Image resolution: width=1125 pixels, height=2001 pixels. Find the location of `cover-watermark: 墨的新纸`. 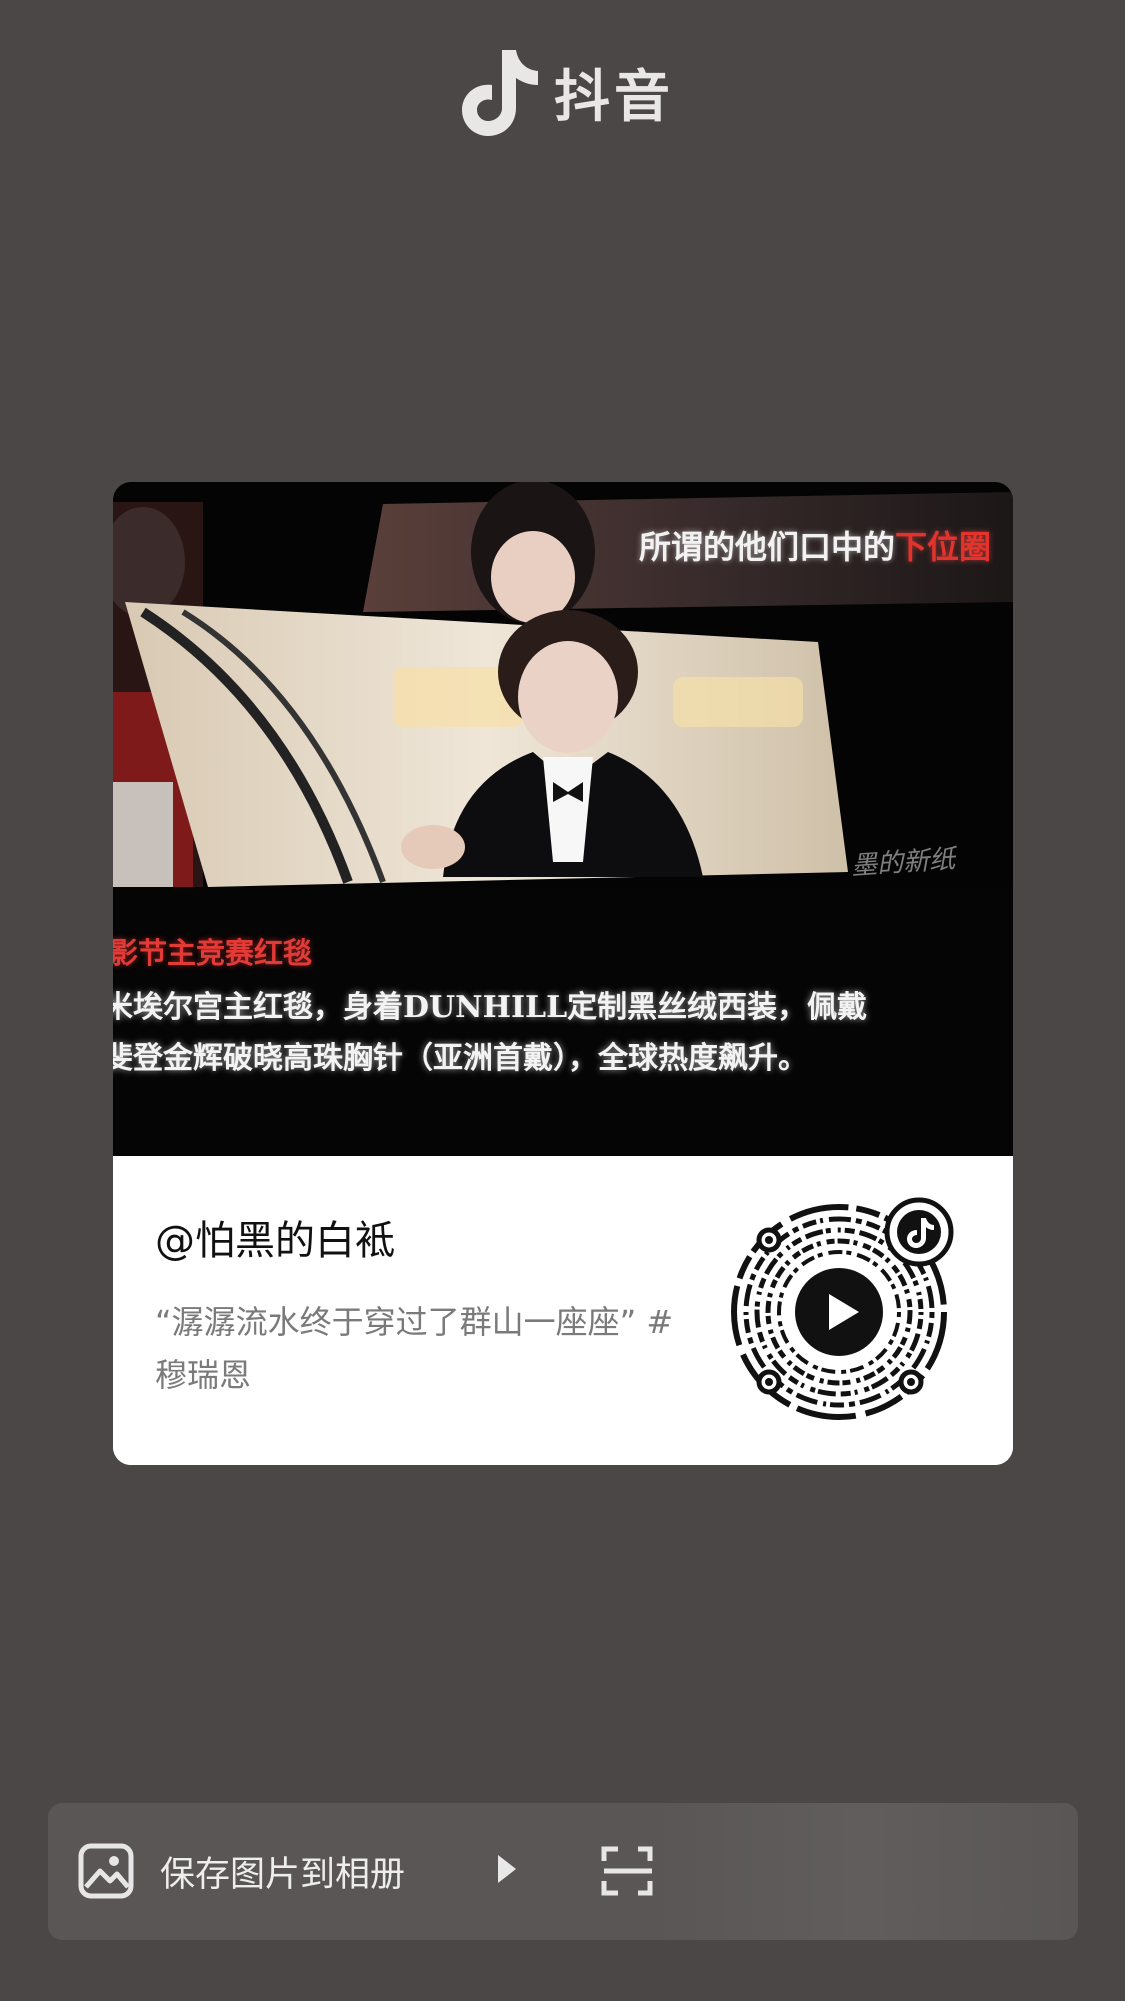

cover-watermark: 墨的新纸 is located at coordinates (903, 863).